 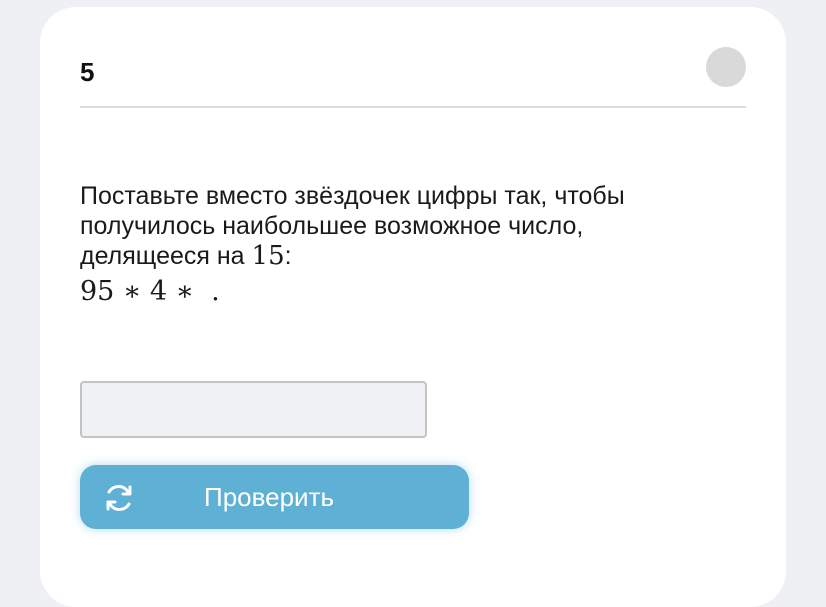 What do you see at coordinates (269, 497) in the screenshot?
I see `check-button-label: Проверить` at bounding box center [269, 497].